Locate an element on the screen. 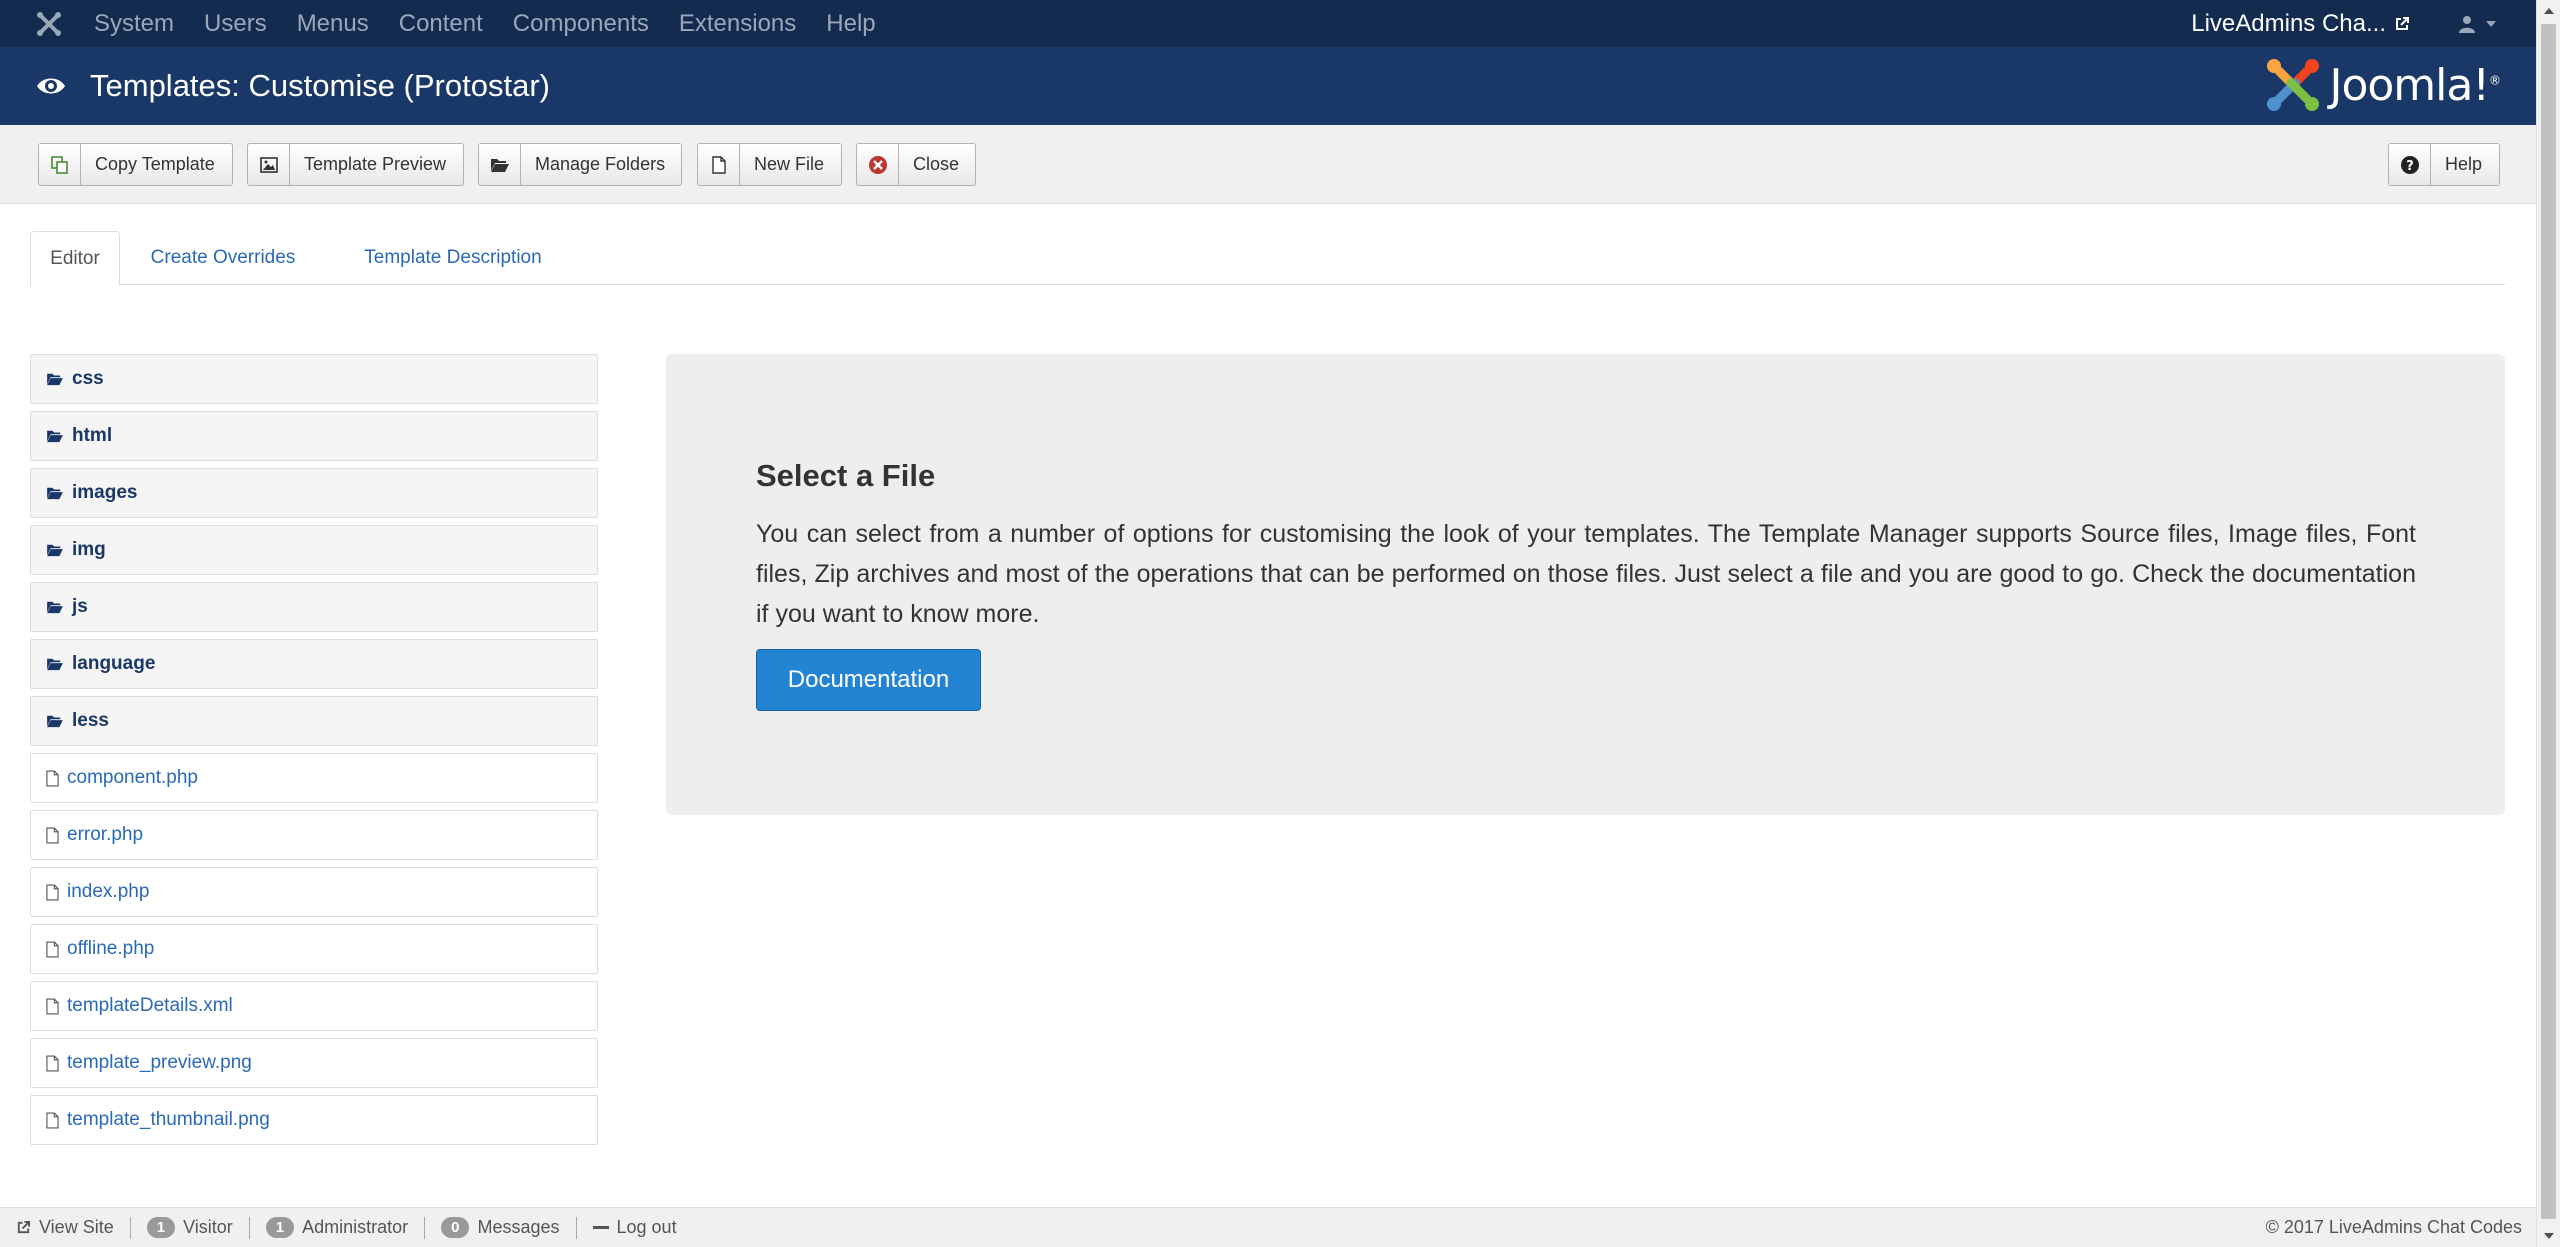  joomla-logo: Joomla!® is located at coordinates (2383, 85).